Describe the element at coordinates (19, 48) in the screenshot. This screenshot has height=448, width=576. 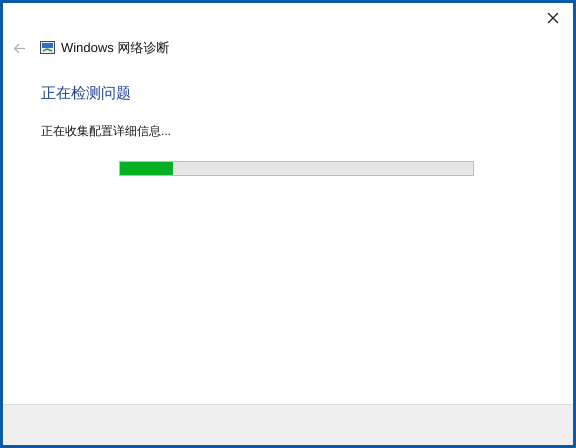
I see `back-arrow-icon` at that location.